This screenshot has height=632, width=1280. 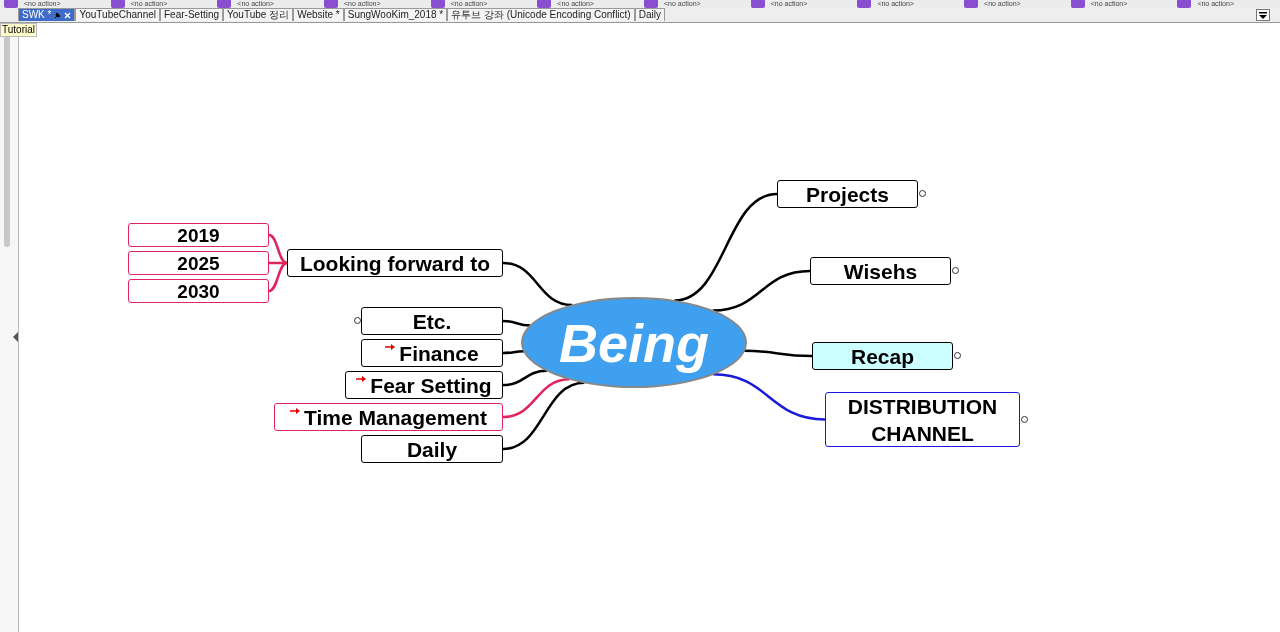 What do you see at coordinates (880, 271) in the screenshot?
I see `topic-node: Wisehs` at bounding box center [880, 271].